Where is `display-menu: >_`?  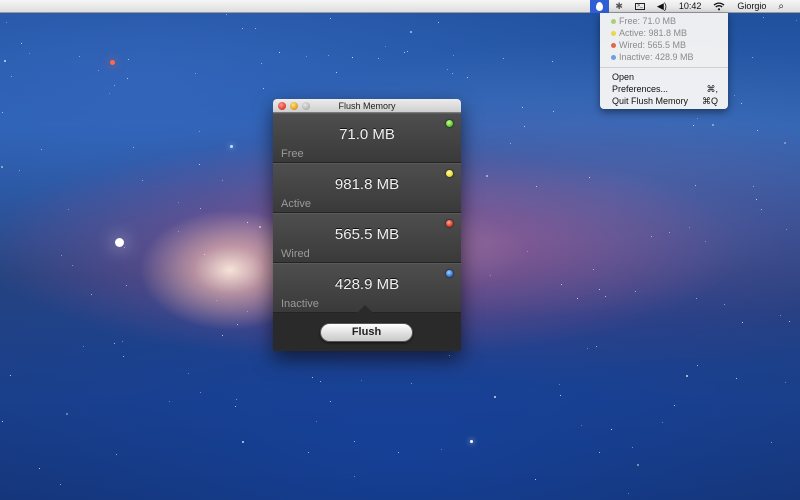
display-menu: >_ is located at coordinates (640, 6).